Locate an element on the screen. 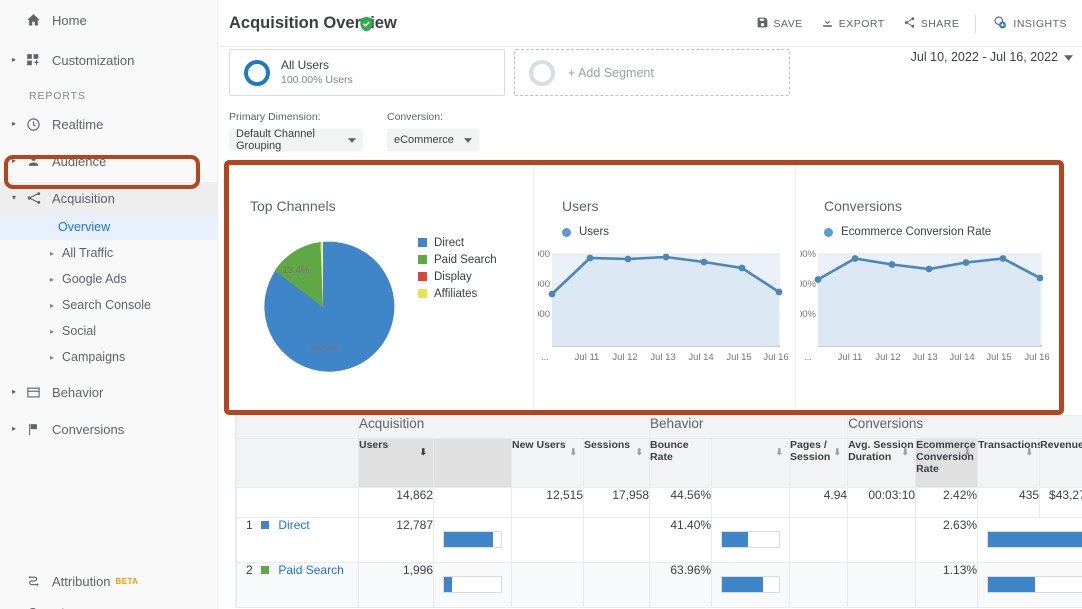 The width and height of the screenshot is (1082, 609). segment-all-users: All Users 100.00% Users is located at coordinates (367, 72).